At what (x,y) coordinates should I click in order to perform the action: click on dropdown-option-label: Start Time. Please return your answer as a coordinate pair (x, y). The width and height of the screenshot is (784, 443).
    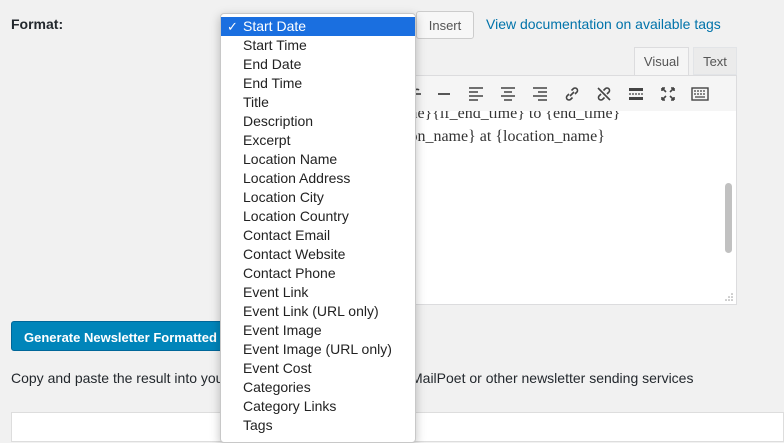
    Looking at the image, I should click on (275, 45).